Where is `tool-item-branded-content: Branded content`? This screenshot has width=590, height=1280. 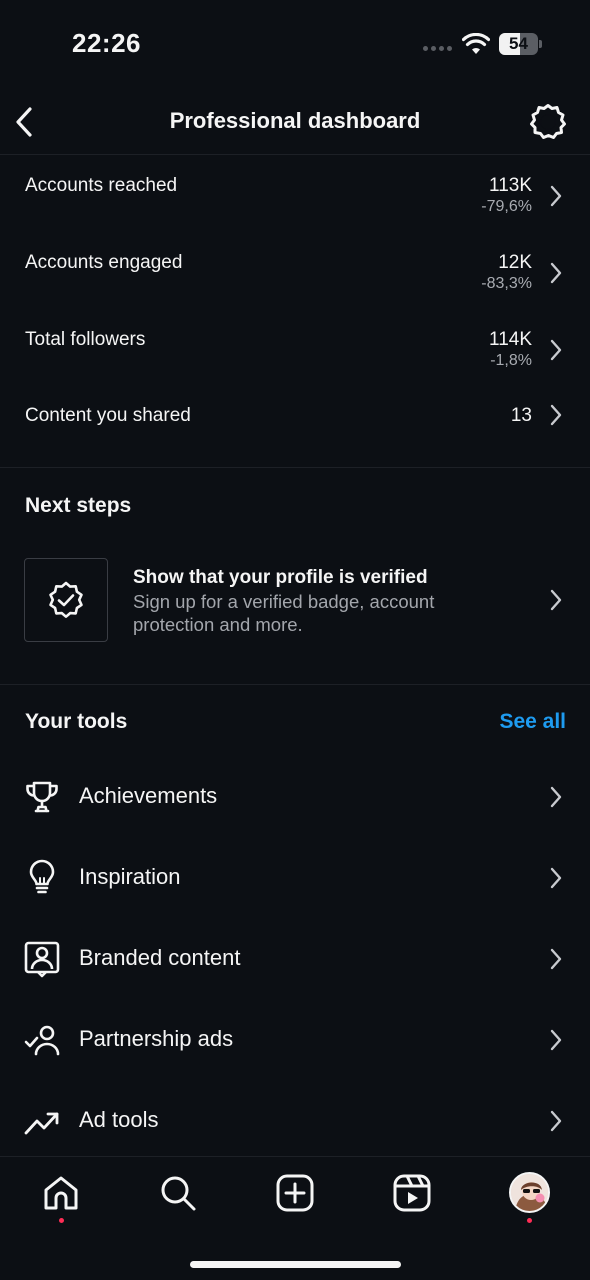
tool-item-branded-content: Branded content is located at coordinates (295, 957).